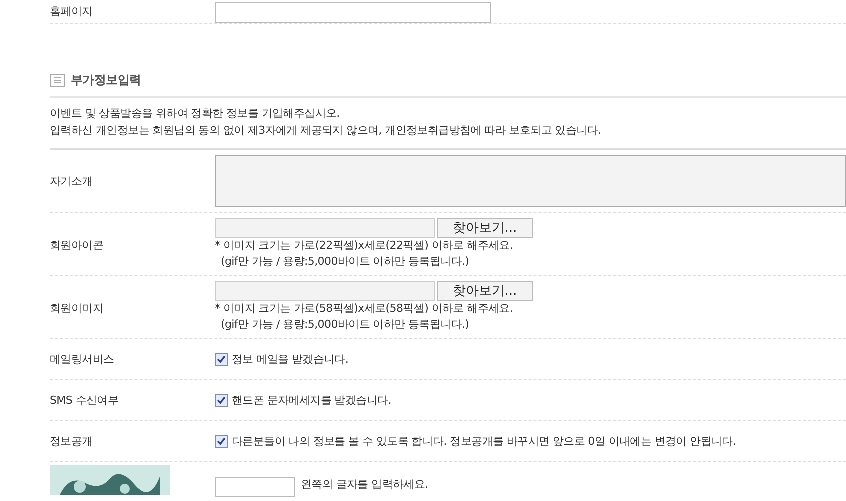  I want to click on field-label: 메일링서비스, so click(83, 359).